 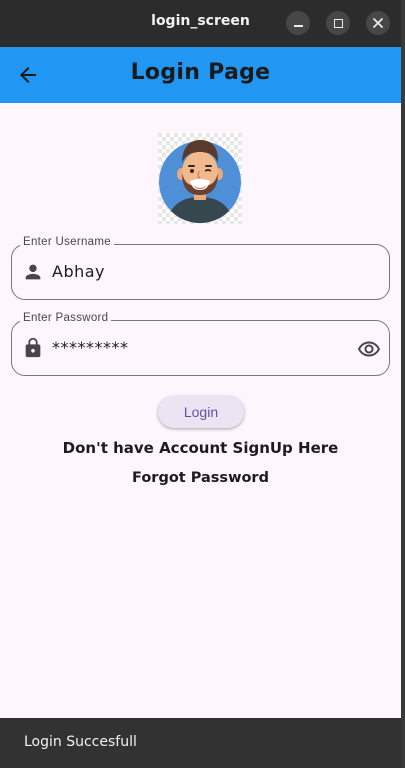 I want to click on username-label: Enter Username, so click(x=67, y=242).